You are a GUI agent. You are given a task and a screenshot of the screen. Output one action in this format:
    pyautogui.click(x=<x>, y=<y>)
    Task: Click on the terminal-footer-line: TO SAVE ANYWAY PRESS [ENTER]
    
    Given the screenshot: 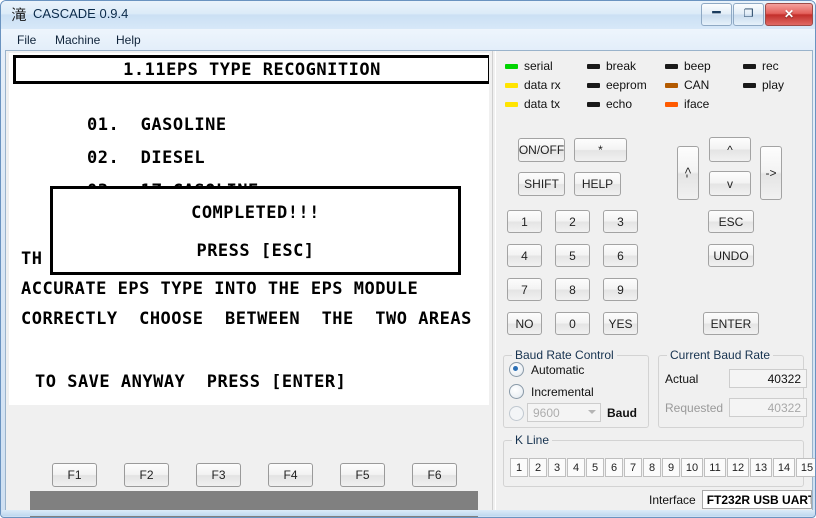 What is the action you would take?
    pyautogui.click(x=191, y=382)
    